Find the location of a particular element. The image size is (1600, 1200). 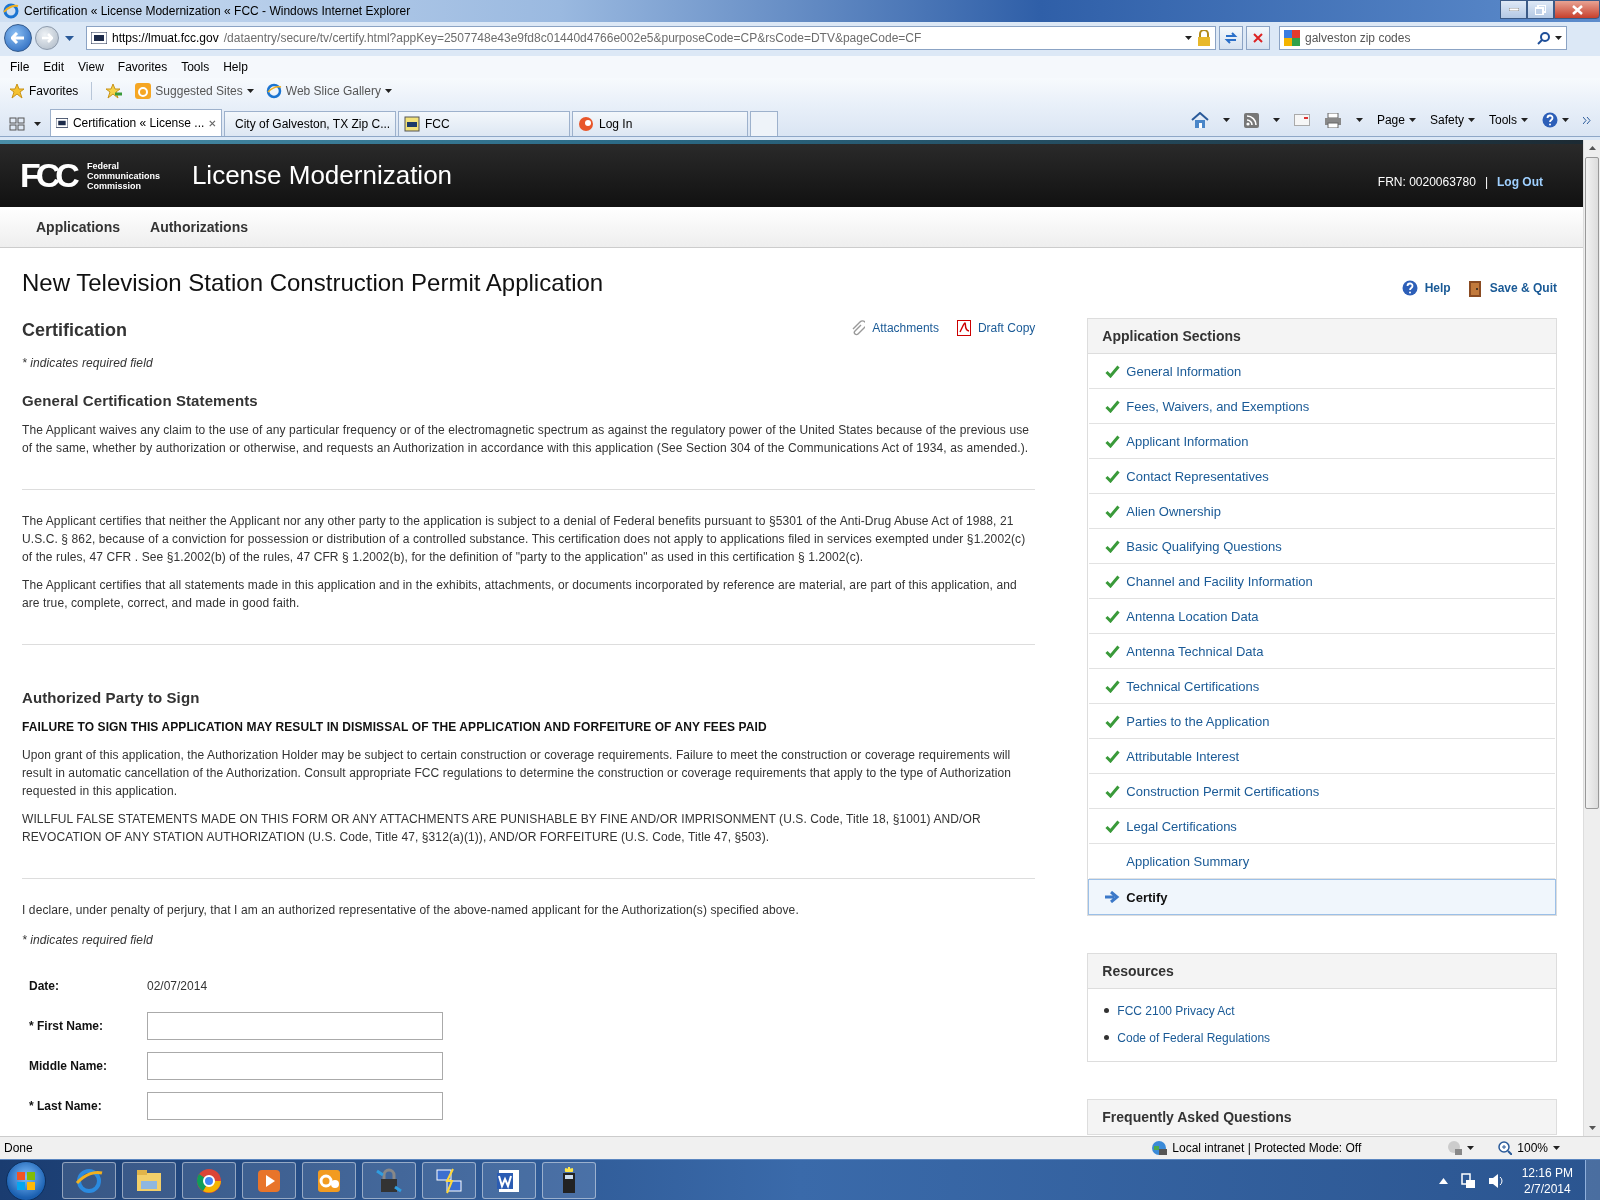

attachments-link: Attachments is located at coordinates (895, 328).